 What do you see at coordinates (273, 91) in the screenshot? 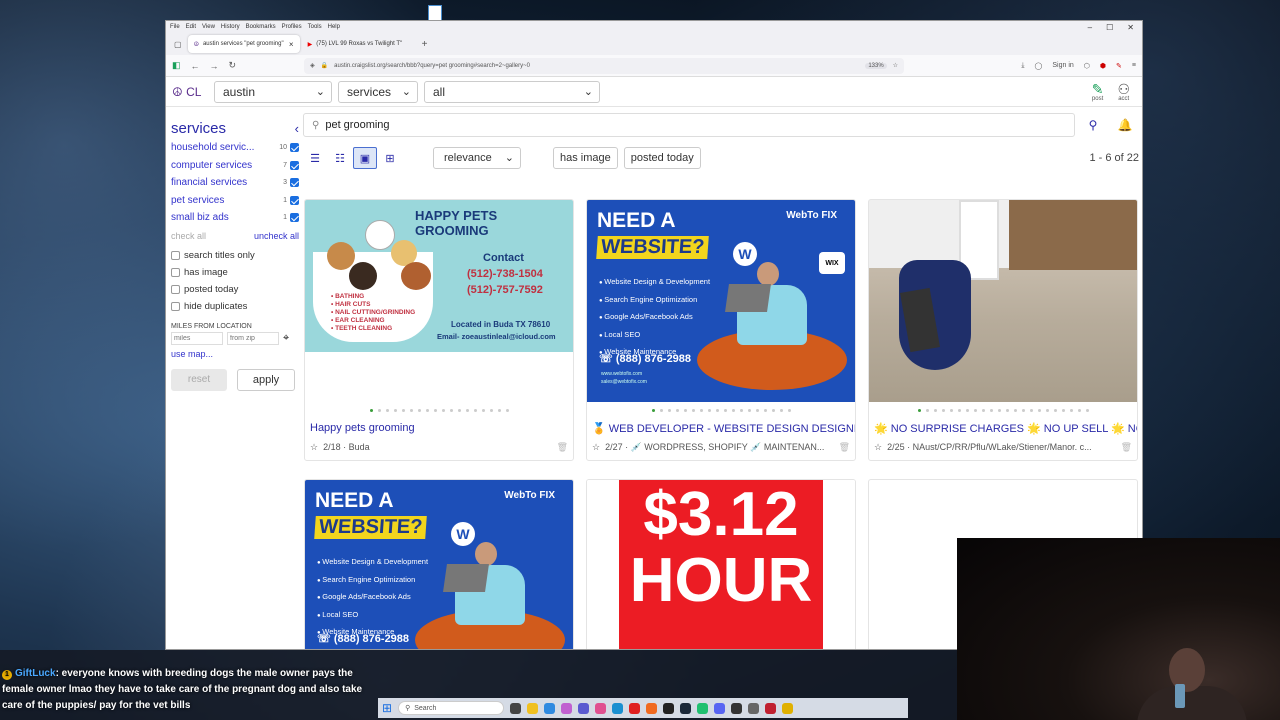
I see `city-select: austin ⌄` at bounding box center [273, 91].